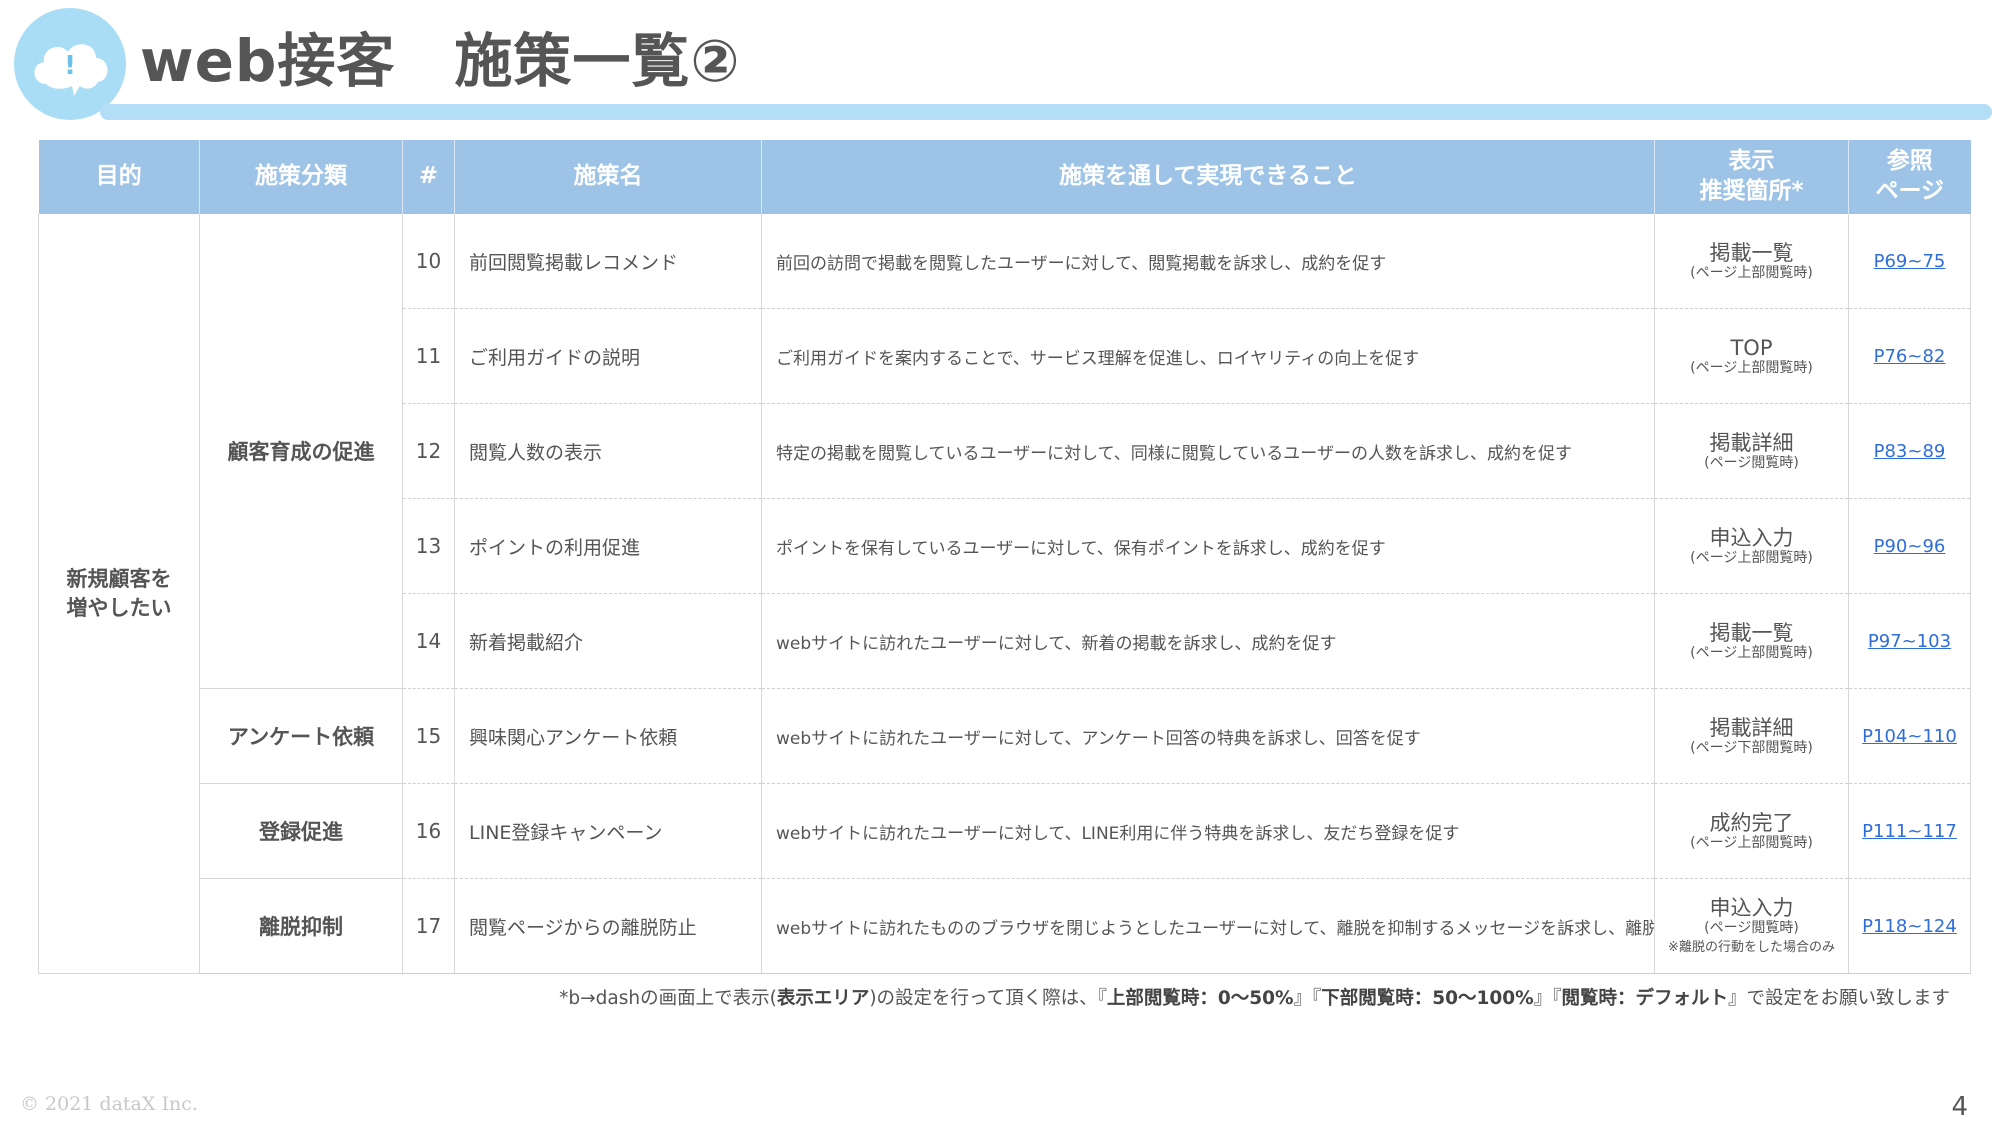 The width and height of the screenshot is (2000, 1125). I want to click on reference-cell: P111~117, so click(1909, 831).